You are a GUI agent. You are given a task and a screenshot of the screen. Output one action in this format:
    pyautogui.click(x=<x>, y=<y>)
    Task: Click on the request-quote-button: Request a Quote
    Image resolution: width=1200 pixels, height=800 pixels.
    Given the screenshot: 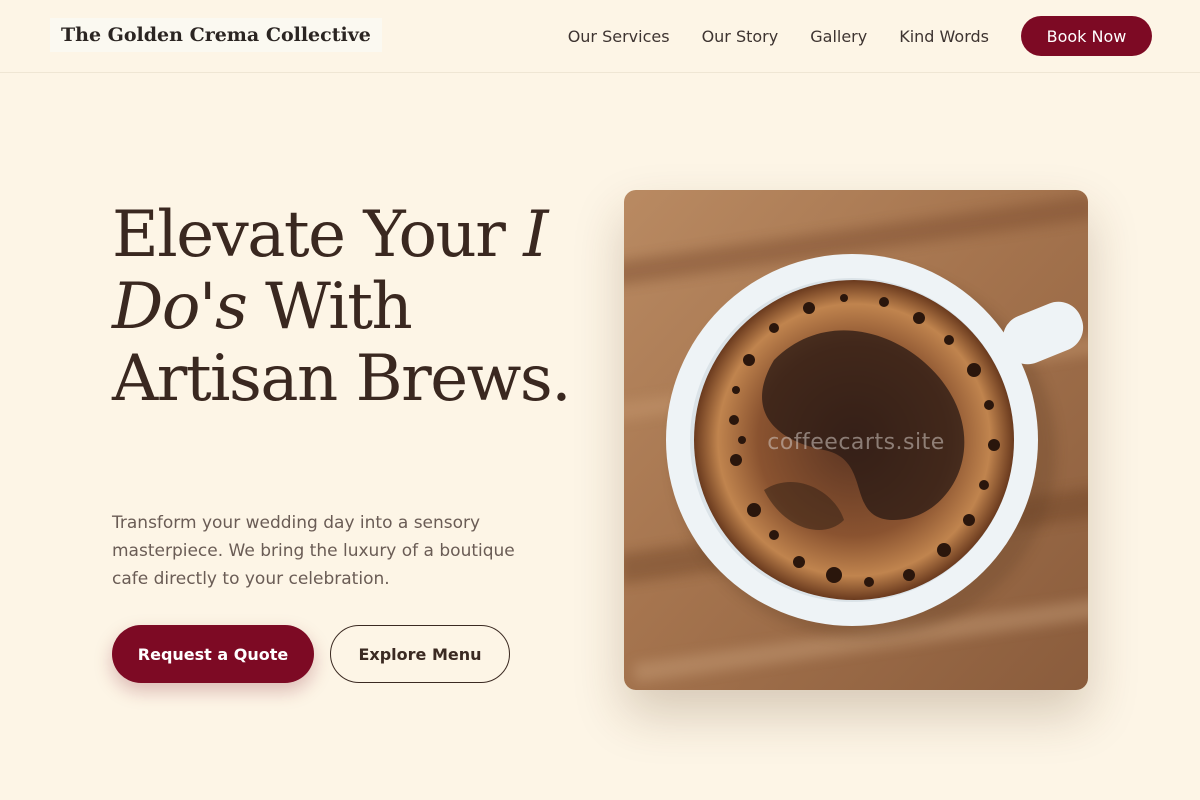 What is the action you would take?
    pyautogui.click(x=213, y=654)
    